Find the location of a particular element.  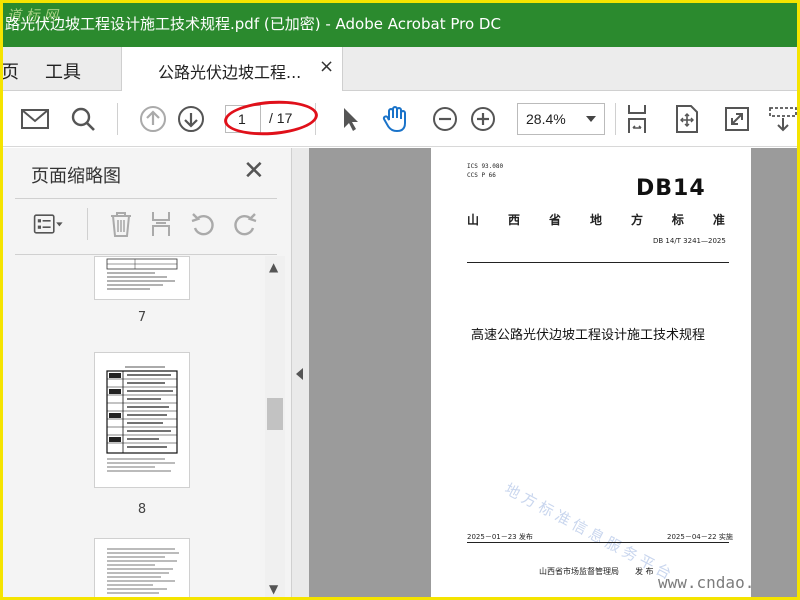

fit-page-icon is located at coordinates (687, 119).